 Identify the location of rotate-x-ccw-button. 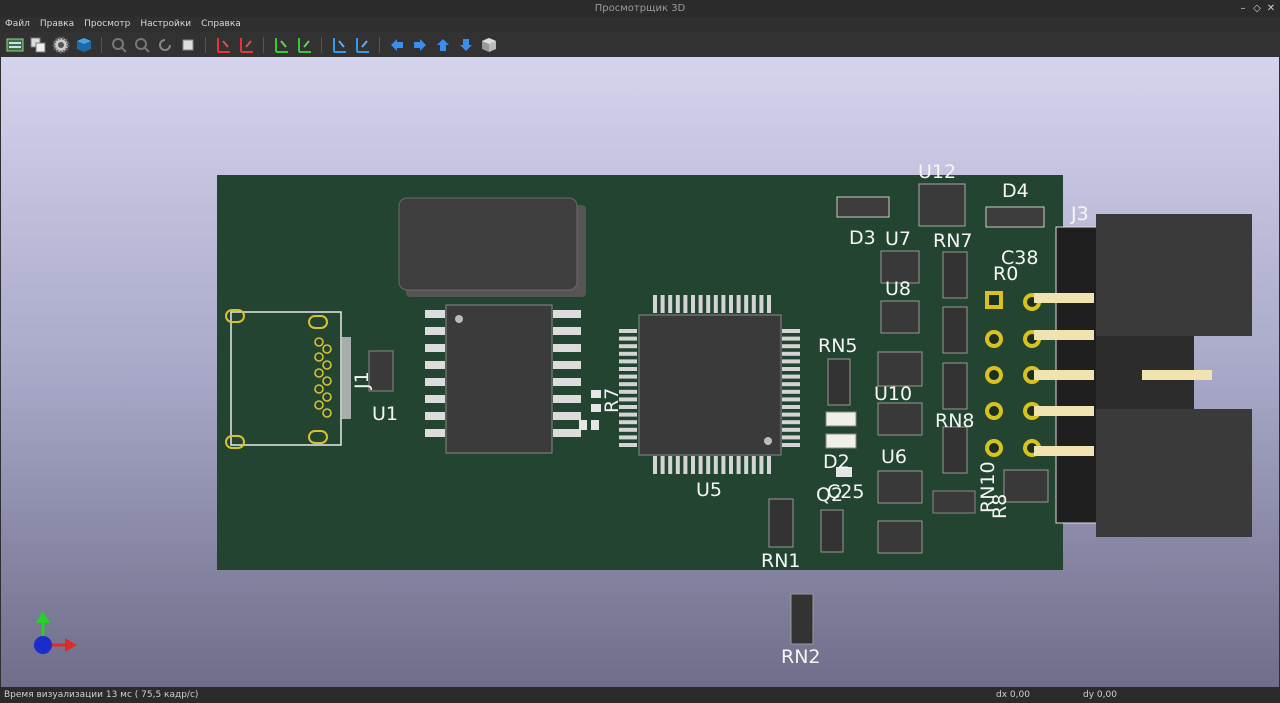
(246, 45).